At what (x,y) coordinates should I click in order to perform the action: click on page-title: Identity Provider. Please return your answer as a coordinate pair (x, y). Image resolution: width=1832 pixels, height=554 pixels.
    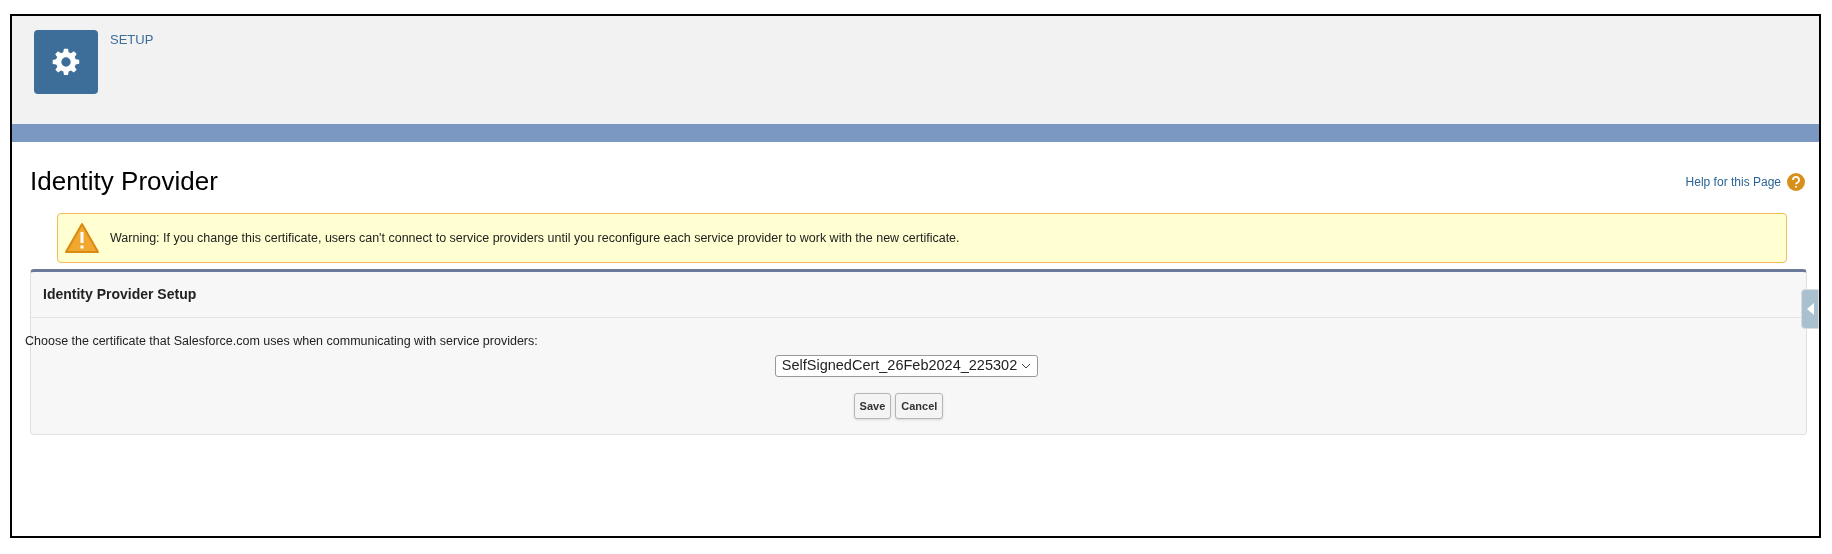
    Looking at the image, I should click on (124, 181).